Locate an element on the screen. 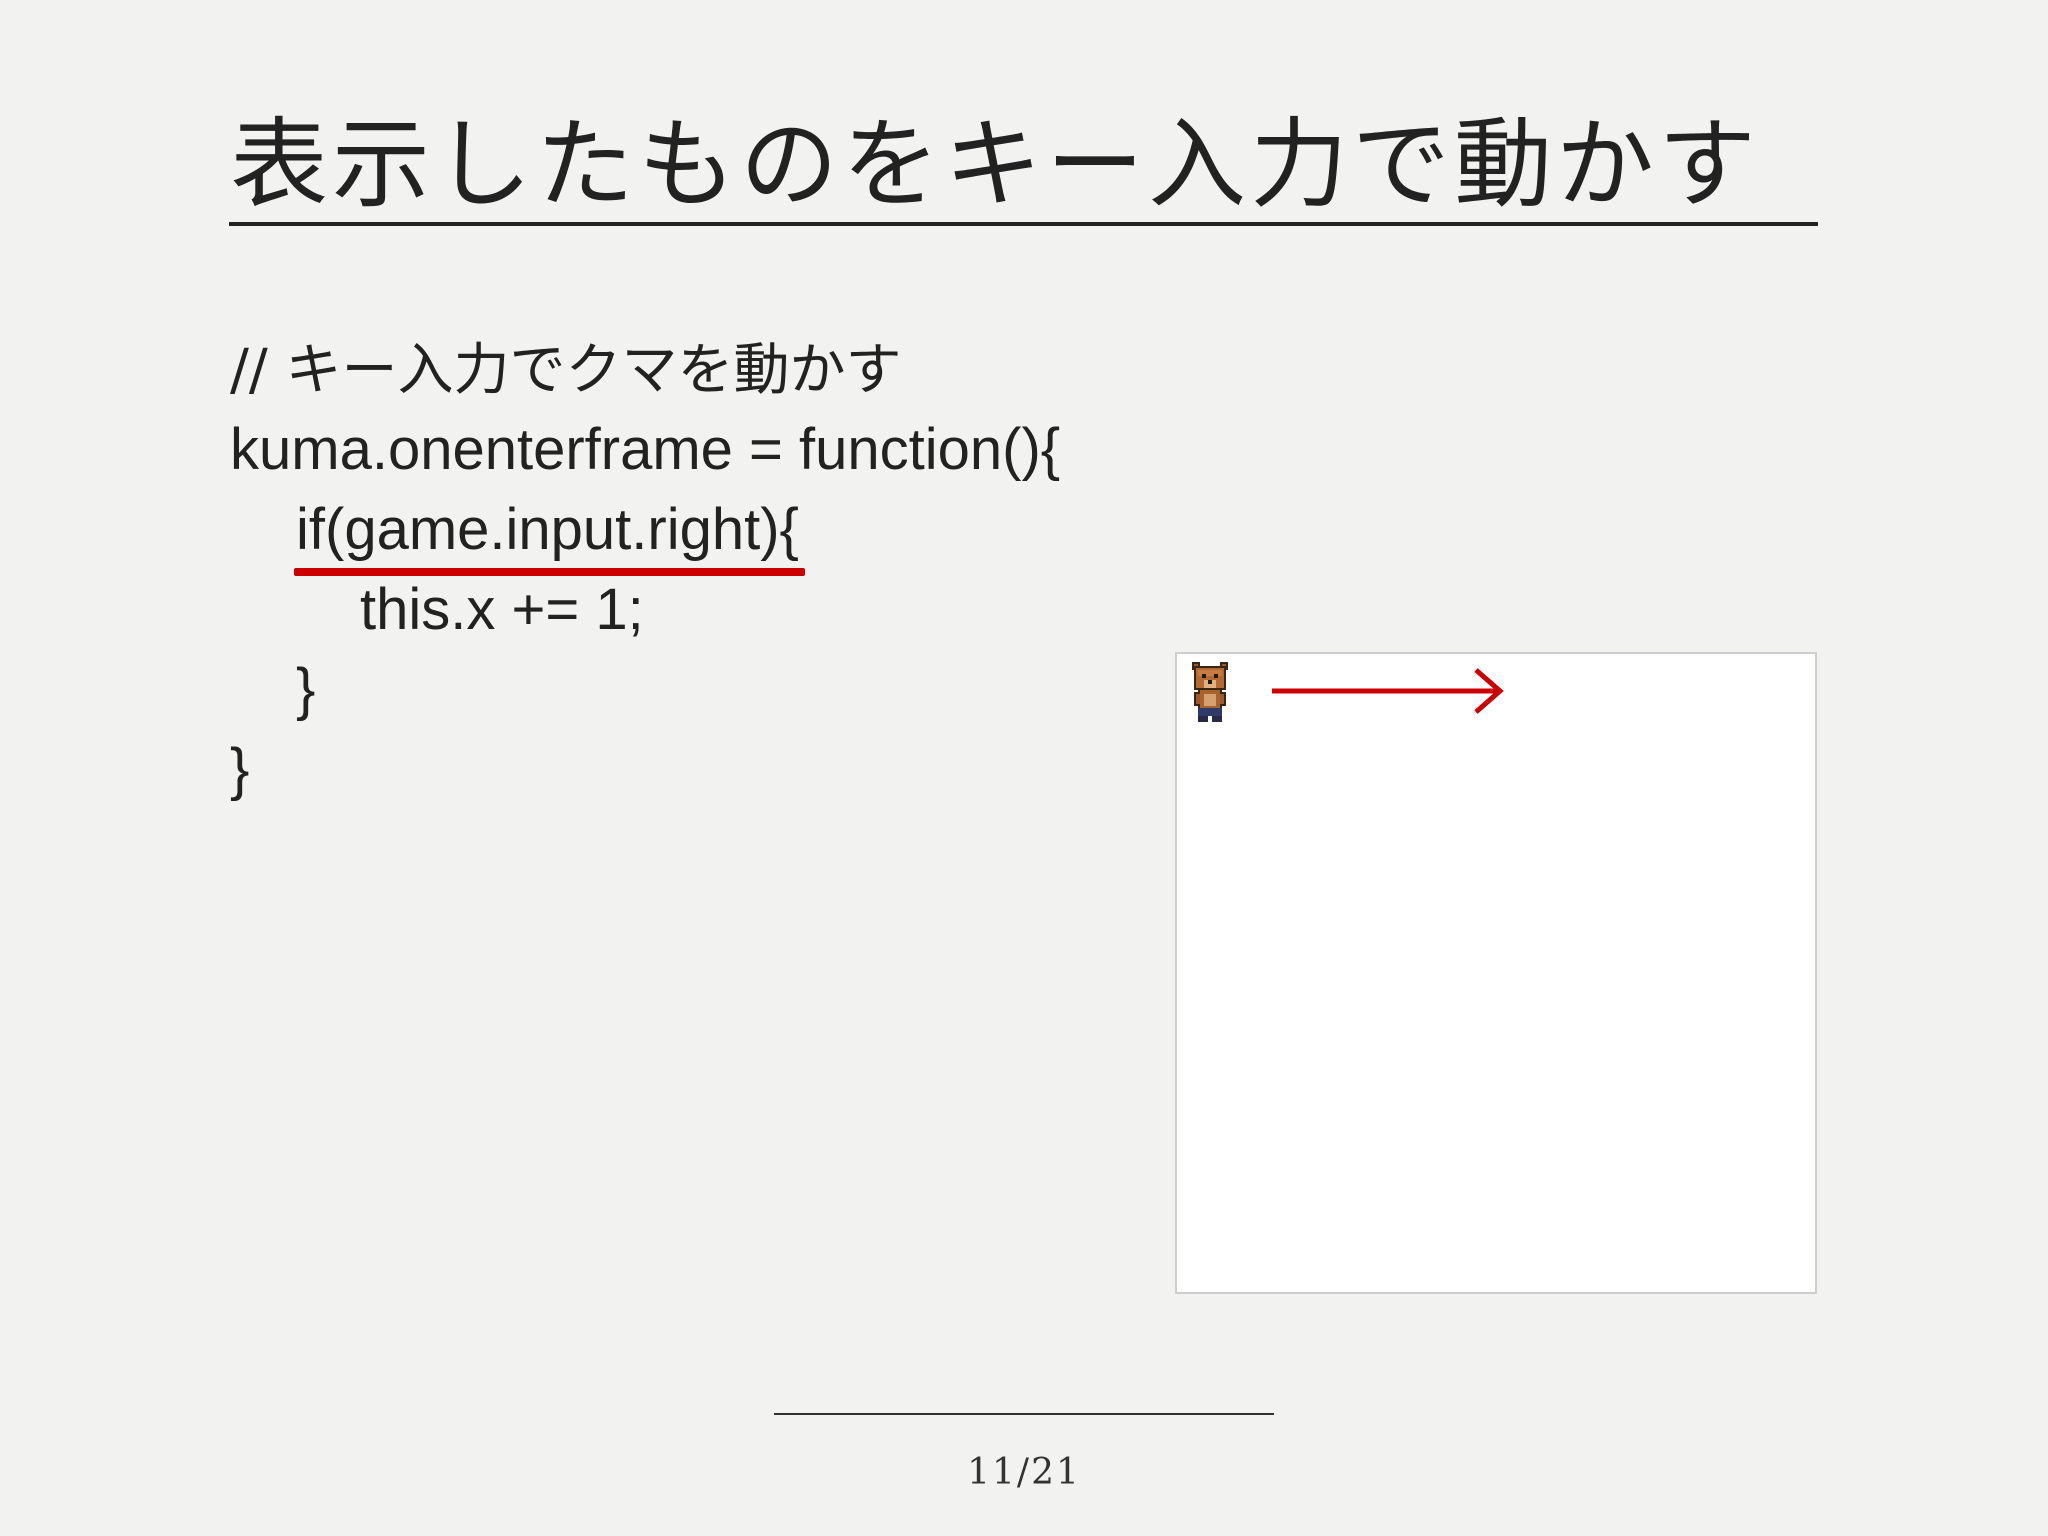 The image size is (2048, 1536). code-line-if-close: } is located at coordinates (645, 690).